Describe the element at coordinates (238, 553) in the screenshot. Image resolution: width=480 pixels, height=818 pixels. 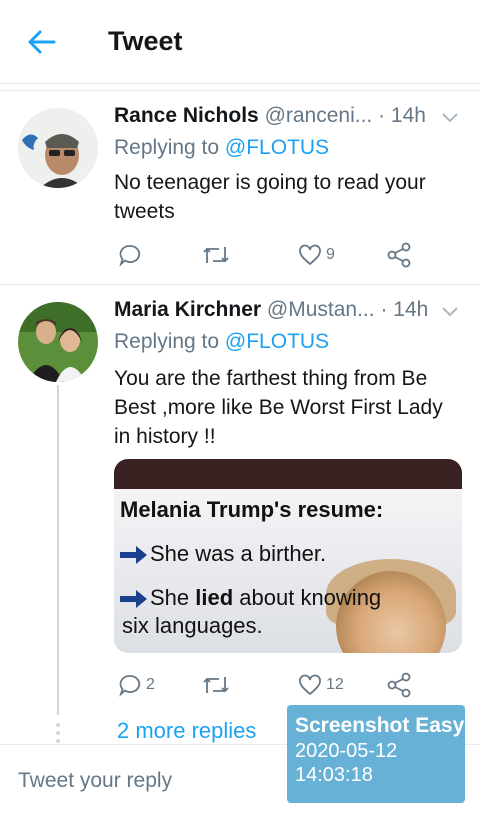
I see `media-line-1: She was a birther.` at that location.